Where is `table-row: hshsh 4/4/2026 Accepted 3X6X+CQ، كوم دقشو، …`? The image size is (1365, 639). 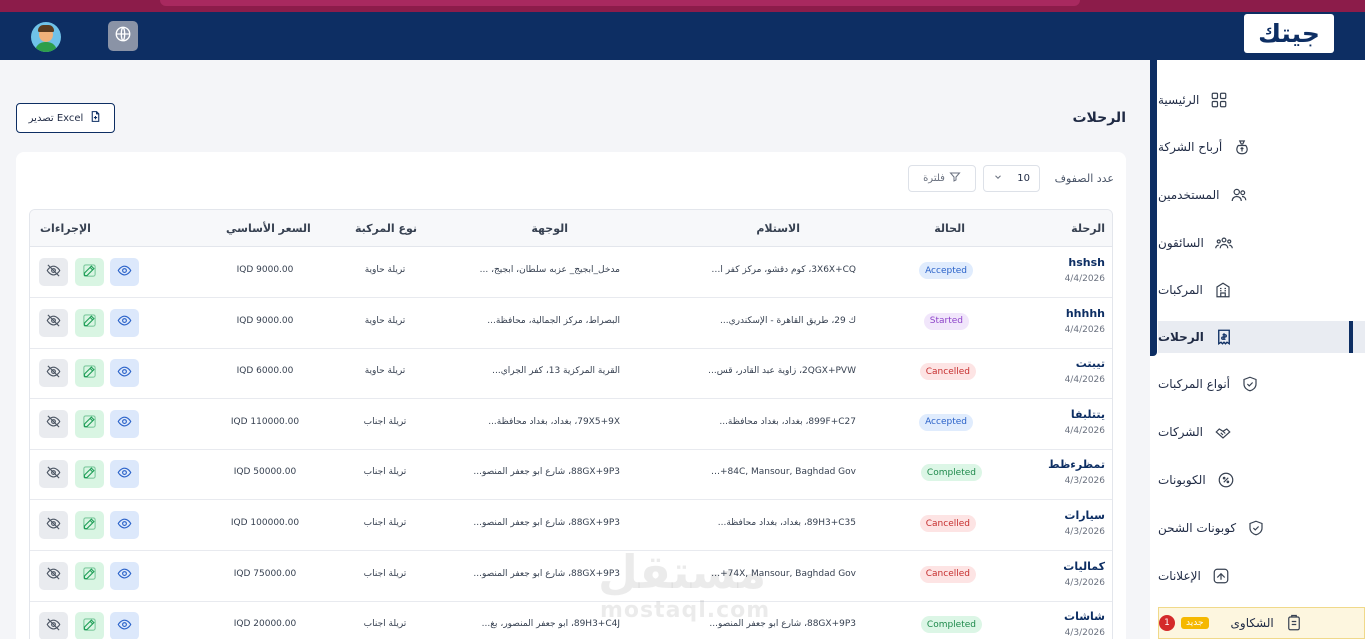 table-row: hshsh 4/4/2026 Accepted 3X6X+CQ، كوم دقشو، … is located at coordinates (571, 272).